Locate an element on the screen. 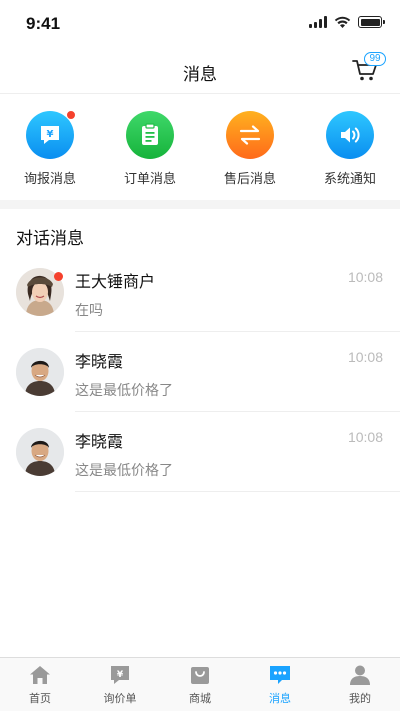 The image size is (400, 711). price-list-icon: ¥ is located at coordinates (120, 675).